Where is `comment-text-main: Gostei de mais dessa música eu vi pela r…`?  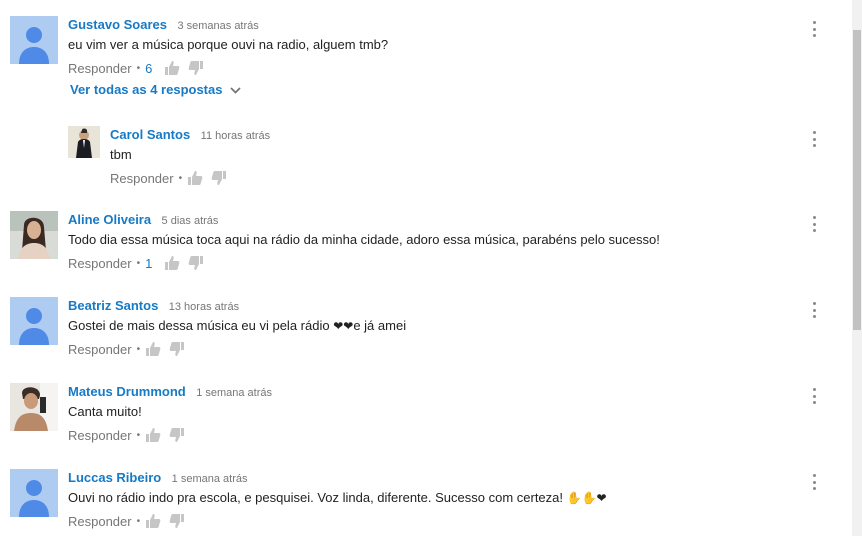
comment-text-main: Gostei de mais dessa música eu vi pela r… is located at coordinates (199, 325).